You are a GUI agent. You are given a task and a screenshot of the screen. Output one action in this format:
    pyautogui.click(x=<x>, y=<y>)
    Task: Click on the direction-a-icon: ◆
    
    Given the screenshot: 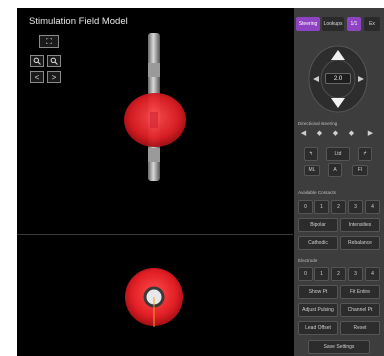 What is the action you would take?
    pyautogui.click(x=319, y=133)
    